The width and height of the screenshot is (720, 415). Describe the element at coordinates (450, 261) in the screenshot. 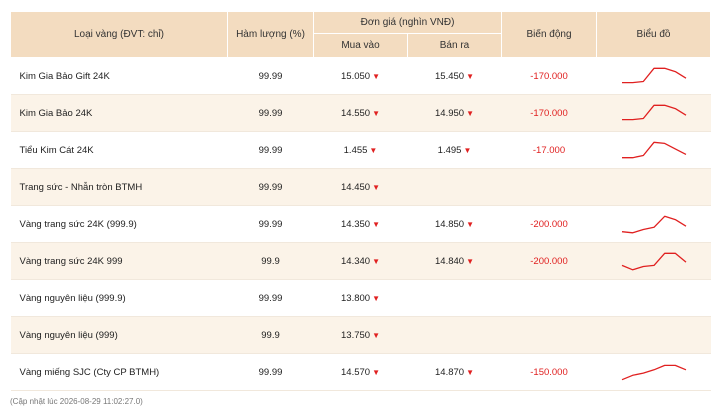

I see `sell-value: 14.840` at that location.